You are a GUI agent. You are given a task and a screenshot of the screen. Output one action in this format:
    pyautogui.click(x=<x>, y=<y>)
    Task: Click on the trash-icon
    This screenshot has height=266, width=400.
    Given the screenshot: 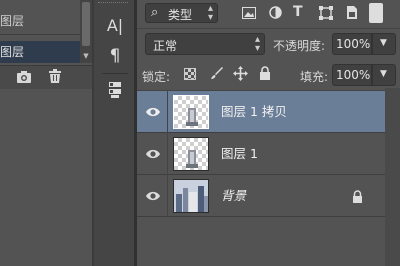 What is the action you would take?
    pyautogui.click(x=55, y=76)
    